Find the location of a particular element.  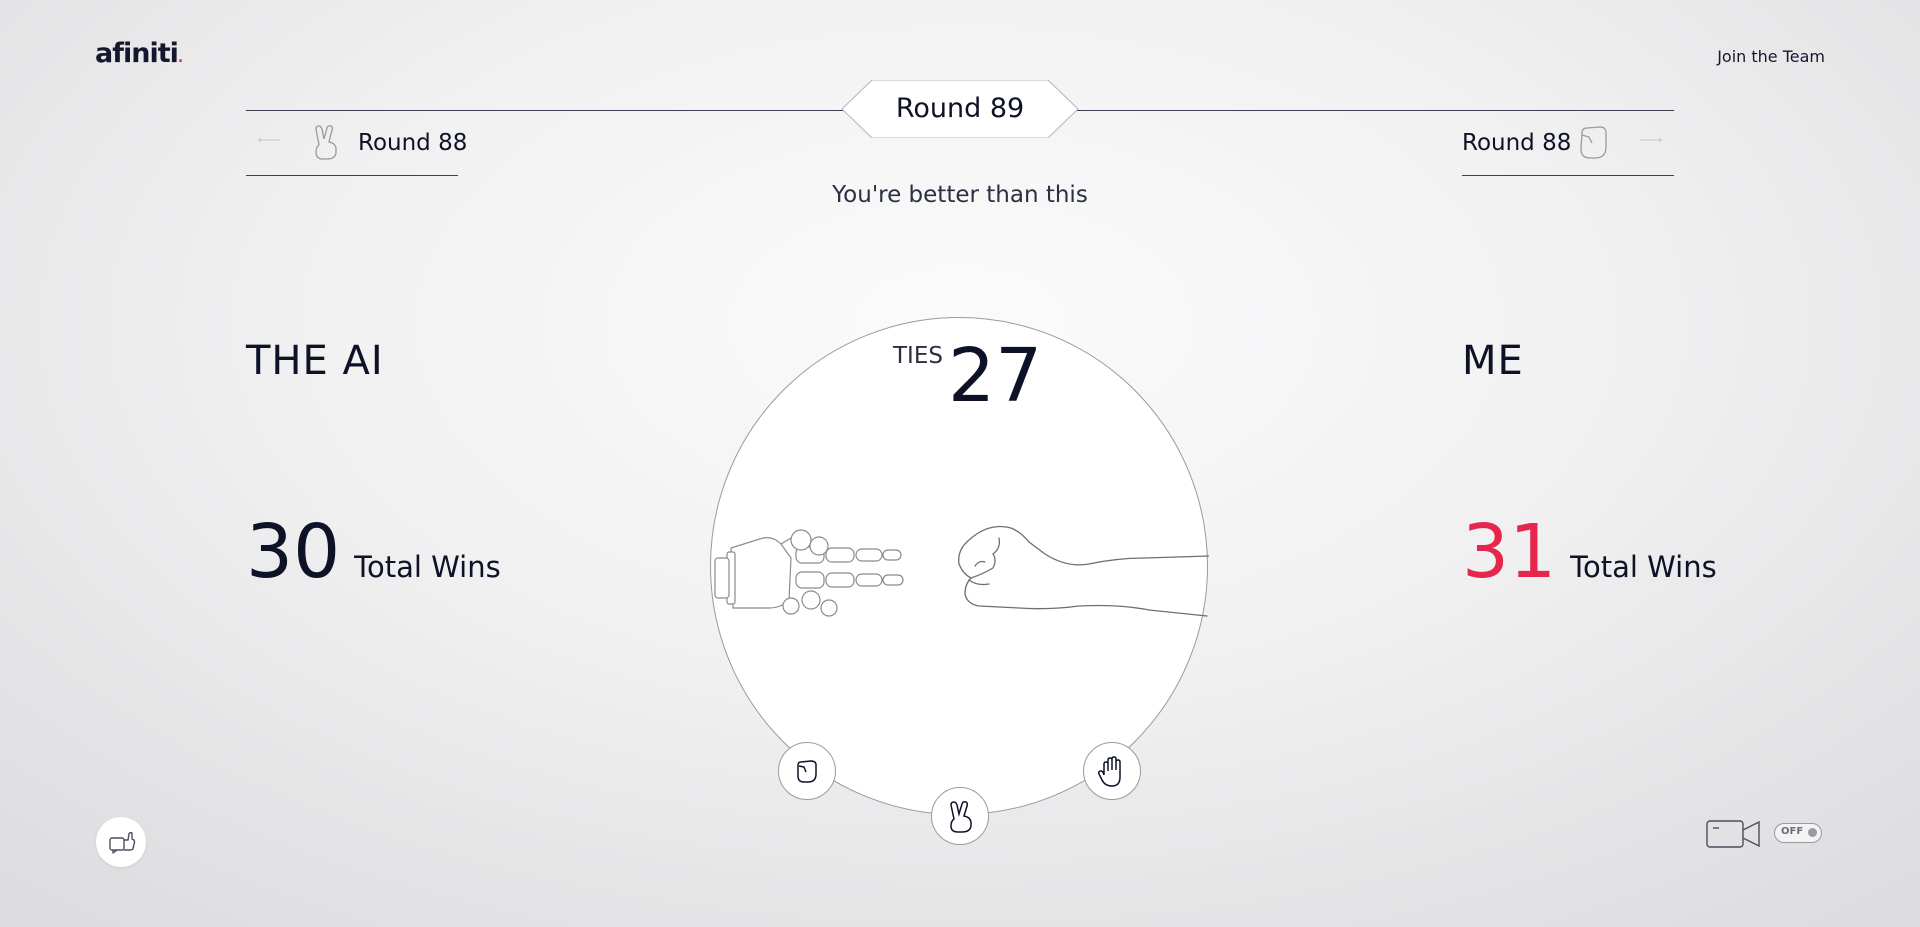

rock-choice-button is located at coordinates (807, 771).